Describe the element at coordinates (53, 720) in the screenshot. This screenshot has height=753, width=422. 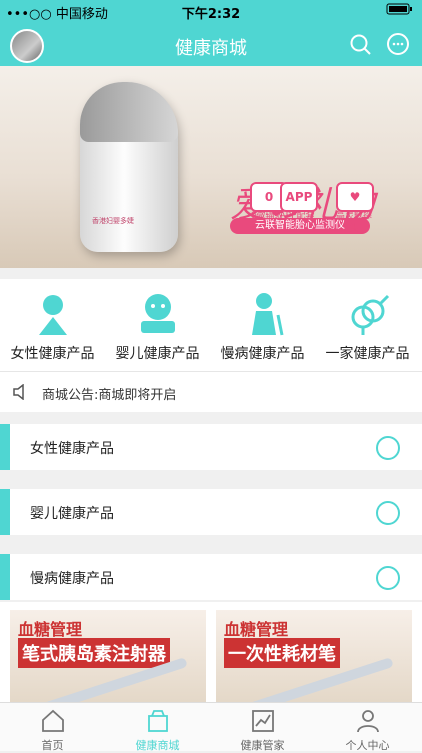
I see `home-icon` at that location.